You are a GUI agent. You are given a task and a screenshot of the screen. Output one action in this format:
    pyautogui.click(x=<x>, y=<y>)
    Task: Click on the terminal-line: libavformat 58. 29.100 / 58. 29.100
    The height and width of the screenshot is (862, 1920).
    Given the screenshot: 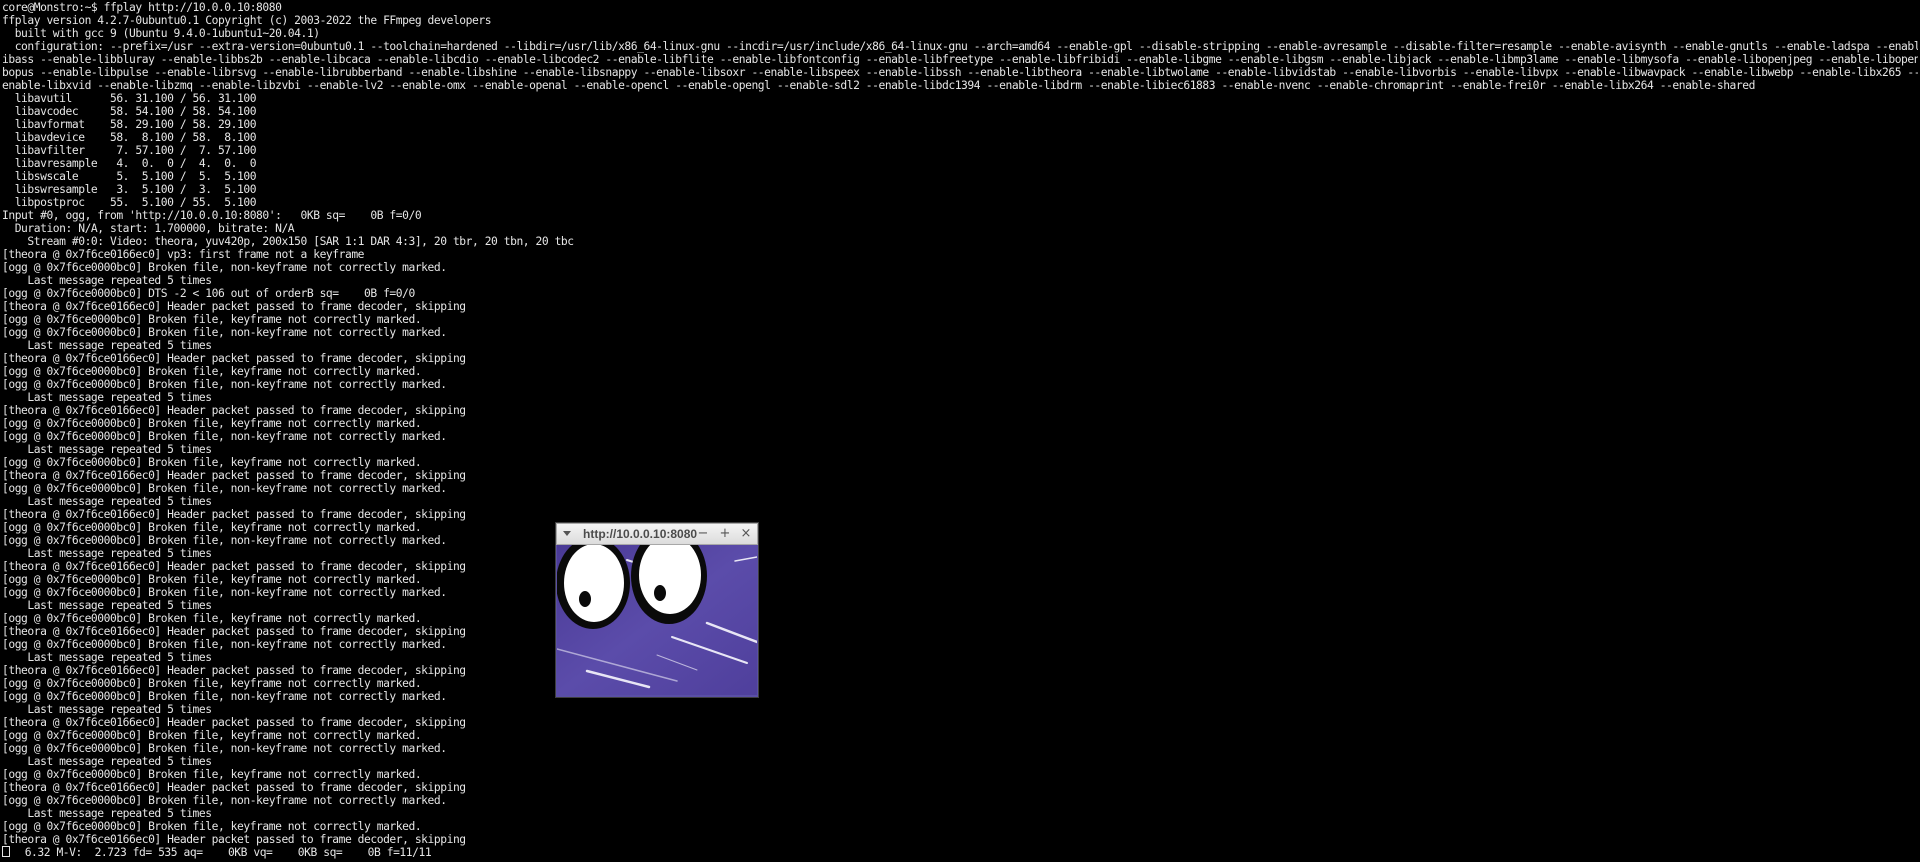 What is the action you would take?
    pyautogui.click(x=129, y=124)
    